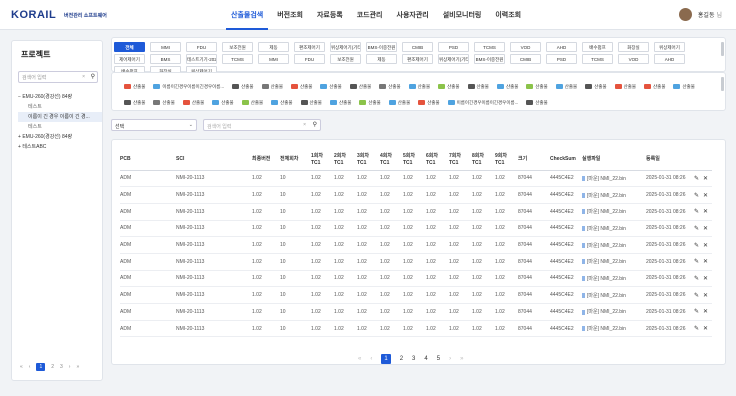  What do you see at coordinates (401, 359) in the screenshot?
I see `page-button: 2` at bounding box center [401, 359].